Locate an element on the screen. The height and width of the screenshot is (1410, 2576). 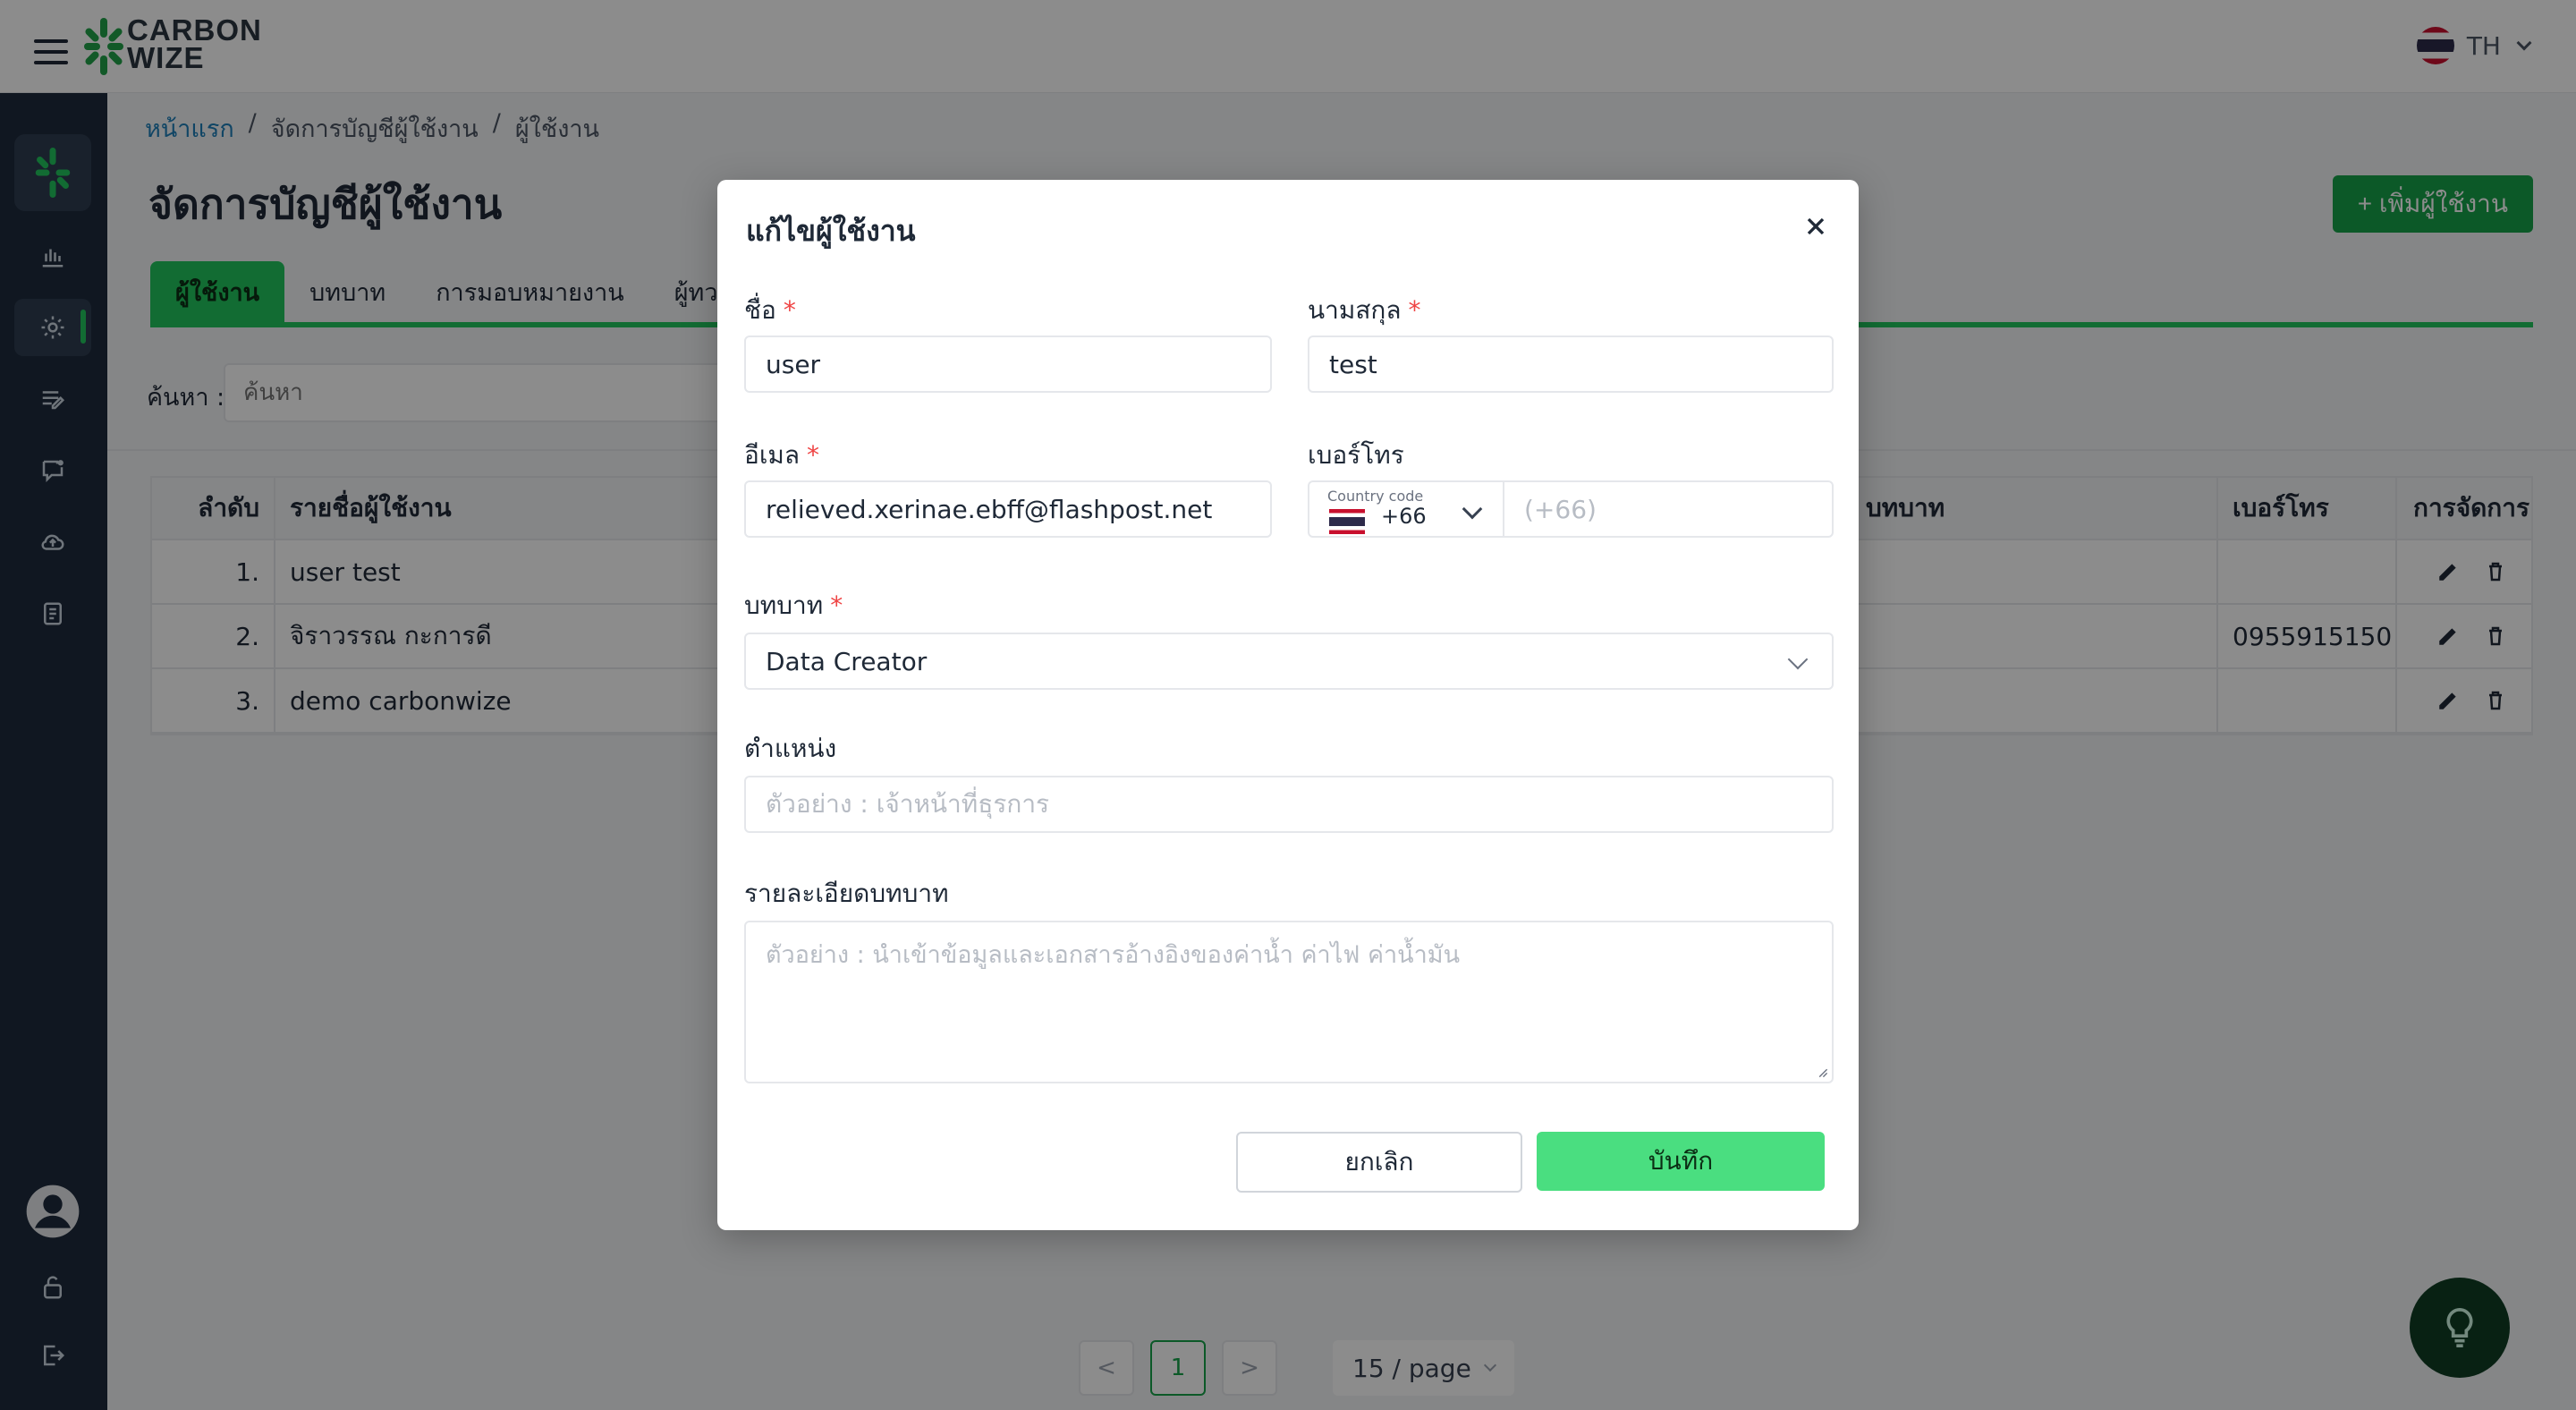
cancel-button: ยกเลิก is located at coordinates (1379, 1162).